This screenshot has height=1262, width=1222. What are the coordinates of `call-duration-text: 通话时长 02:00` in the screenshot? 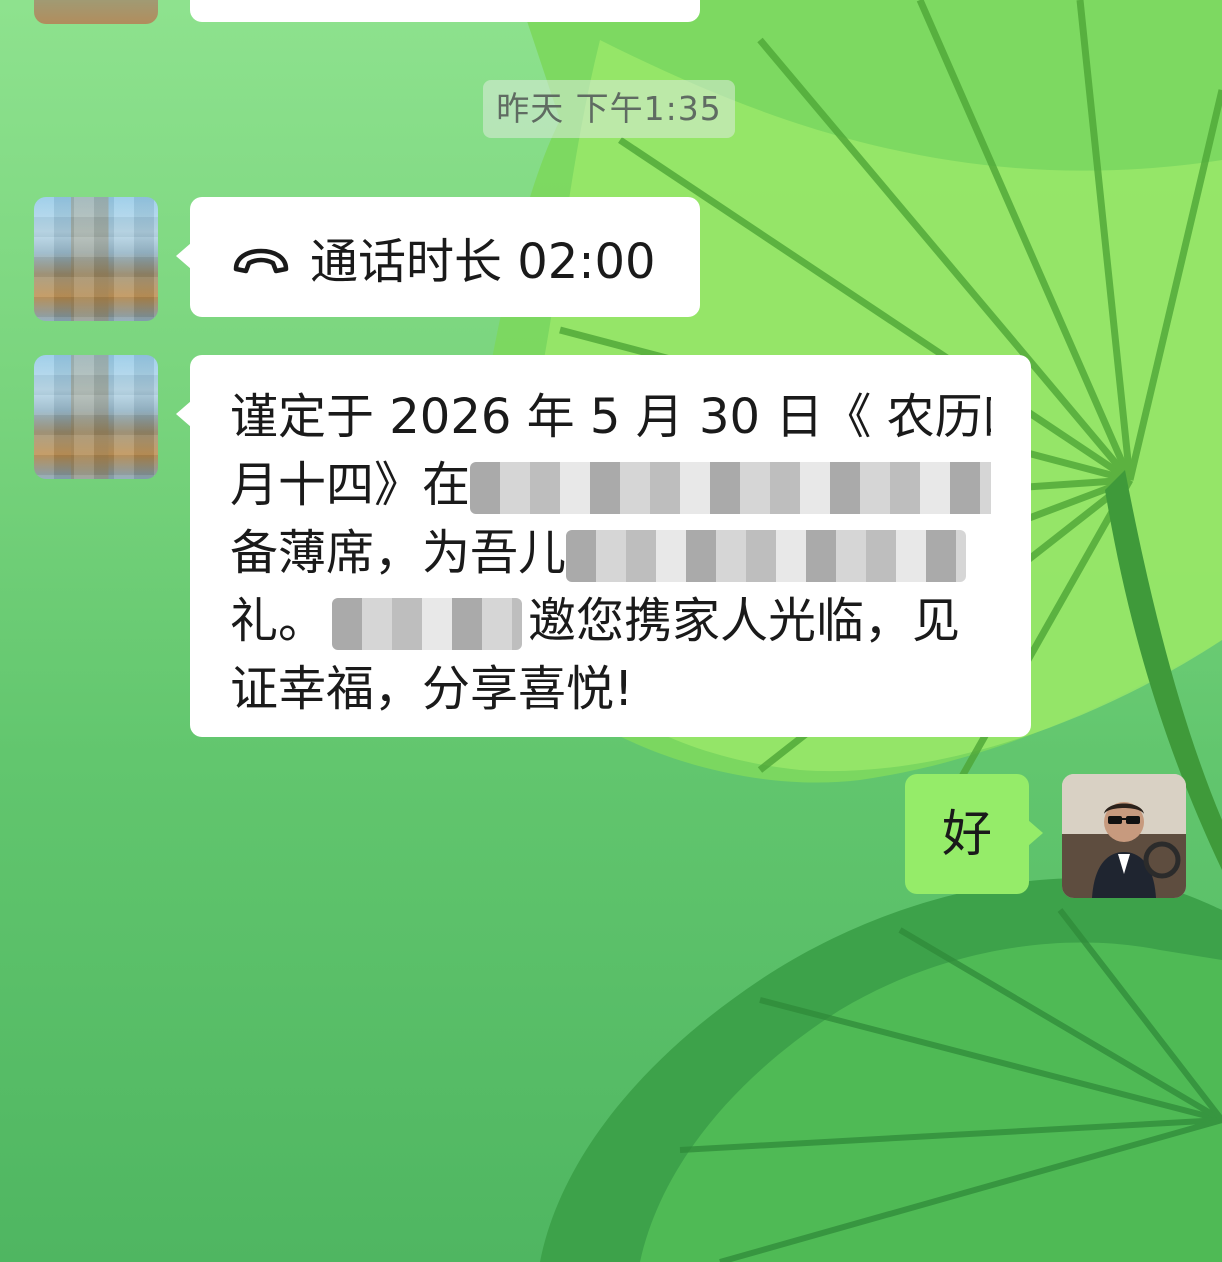 It's located at (483, 262).